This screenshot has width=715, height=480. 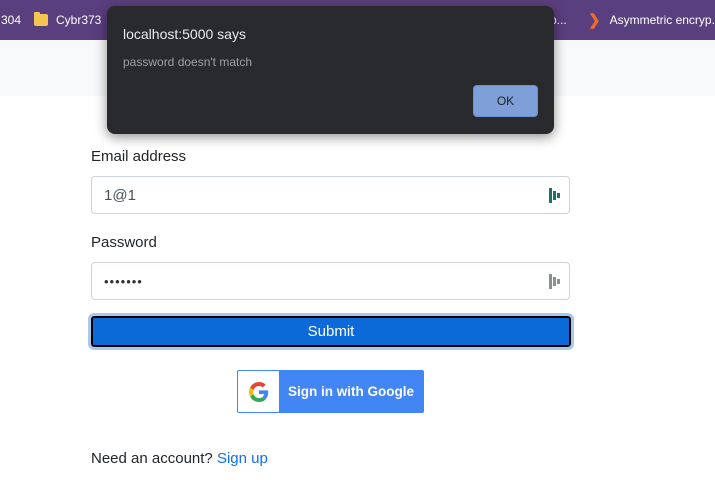 What do you see at coordinates (331, 331) in the screenshot?
I see `submit-button: Submit` at bounding box center [331, 331].